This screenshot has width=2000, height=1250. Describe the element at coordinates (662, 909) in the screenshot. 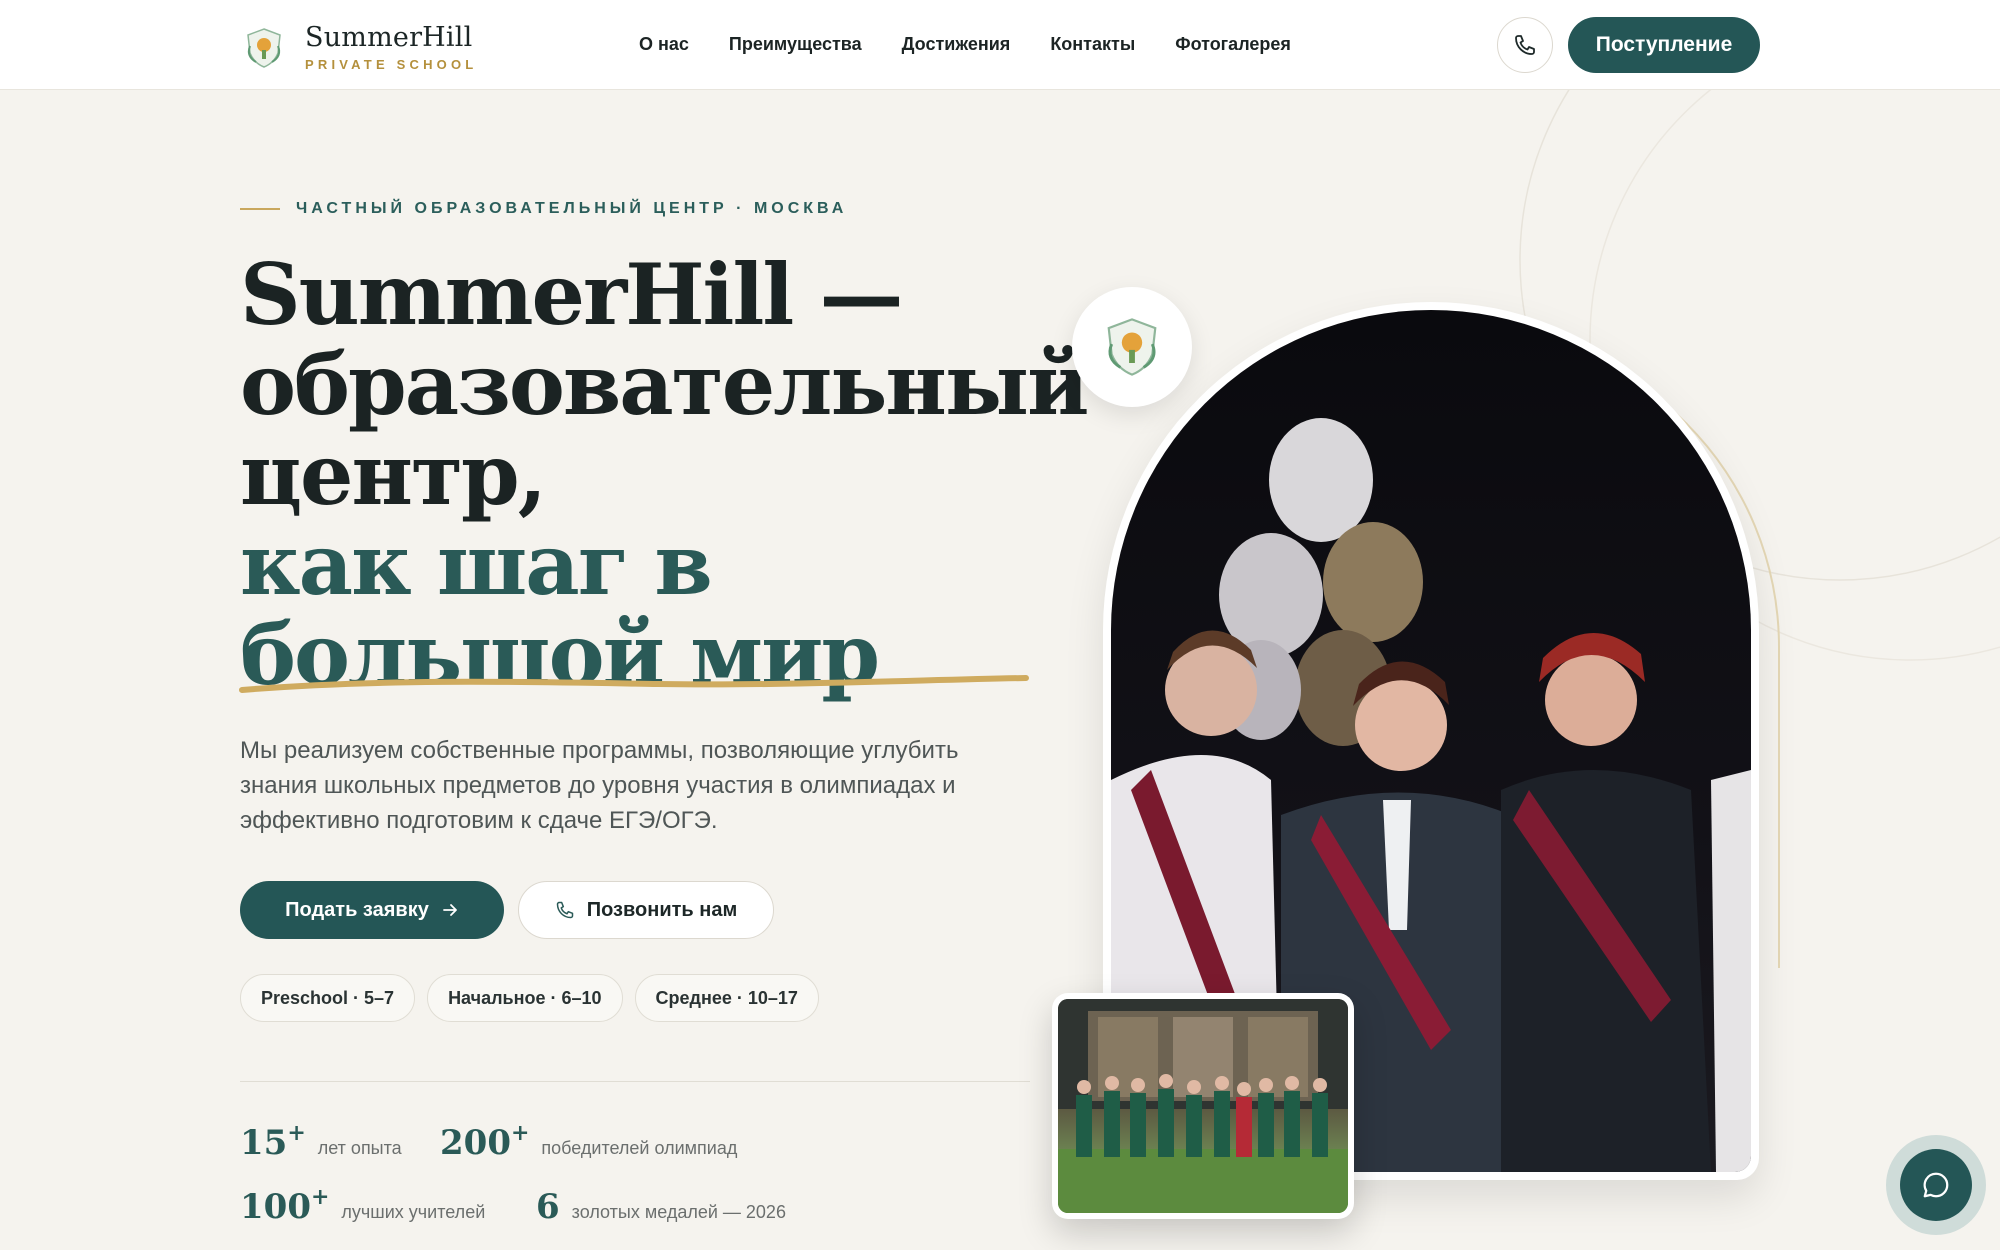

I see `call-us-label: Позвонить нам` at that location.